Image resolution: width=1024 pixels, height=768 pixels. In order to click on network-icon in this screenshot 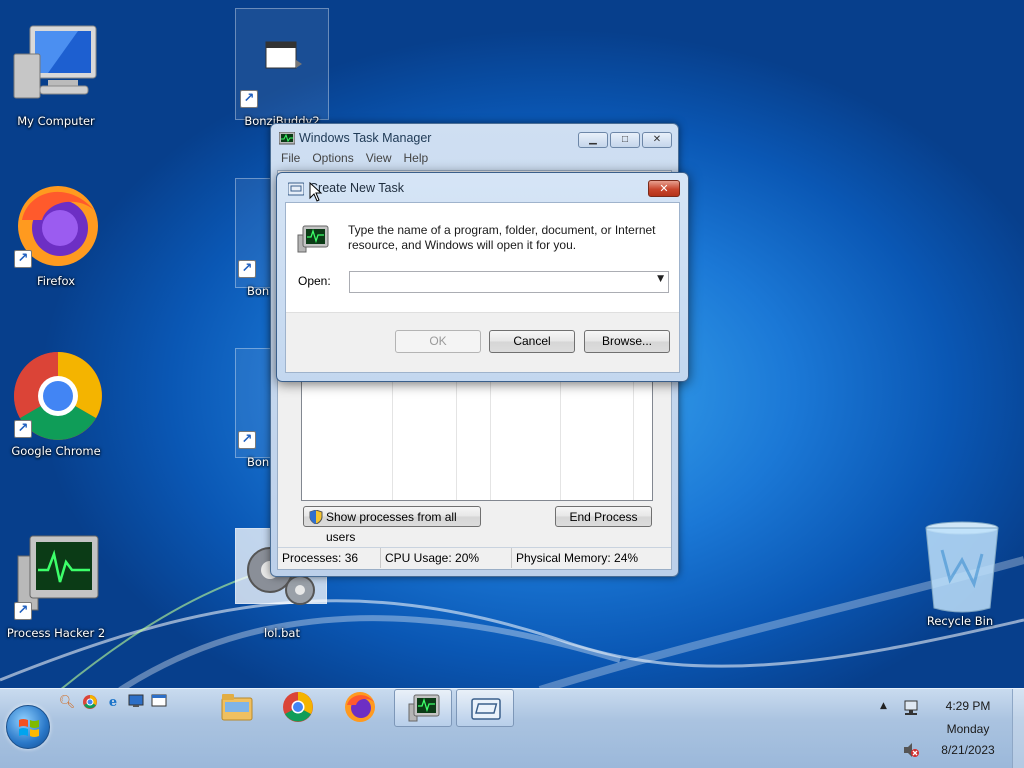, I will do `click(911, 708)`.